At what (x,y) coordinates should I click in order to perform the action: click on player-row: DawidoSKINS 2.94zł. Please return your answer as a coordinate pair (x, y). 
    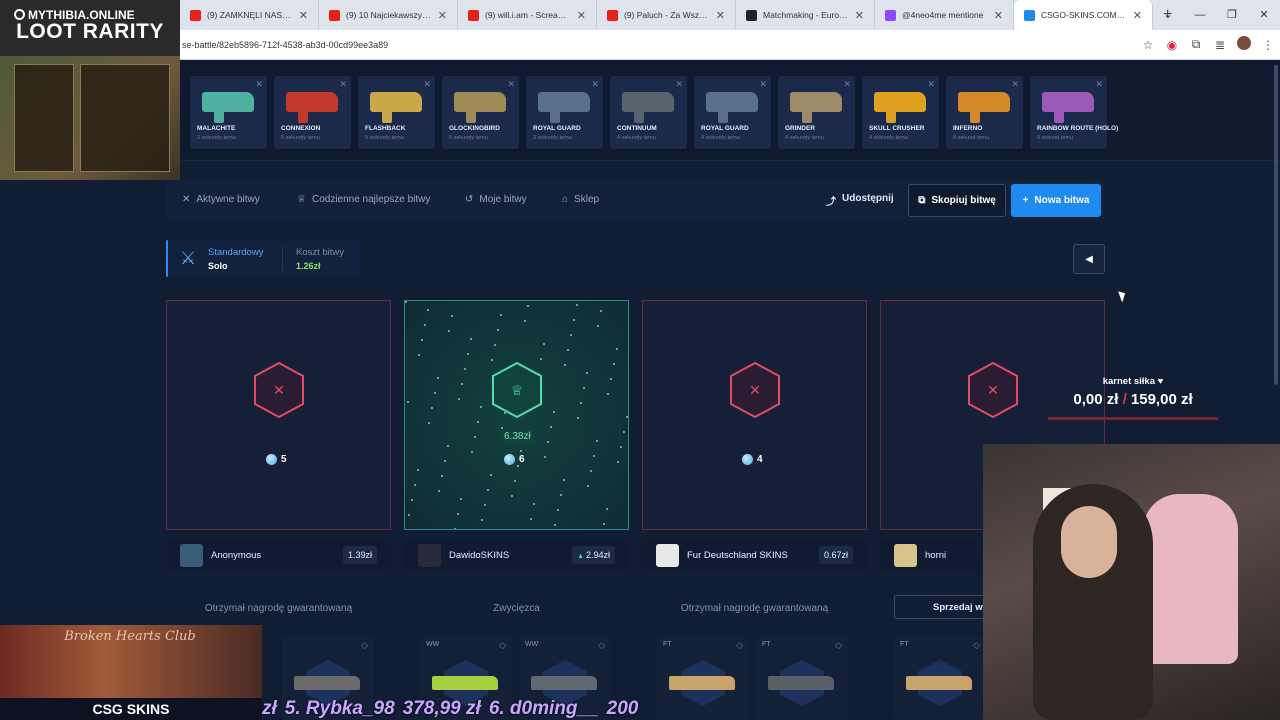
    Looking at the image, I should click on (516, 555).